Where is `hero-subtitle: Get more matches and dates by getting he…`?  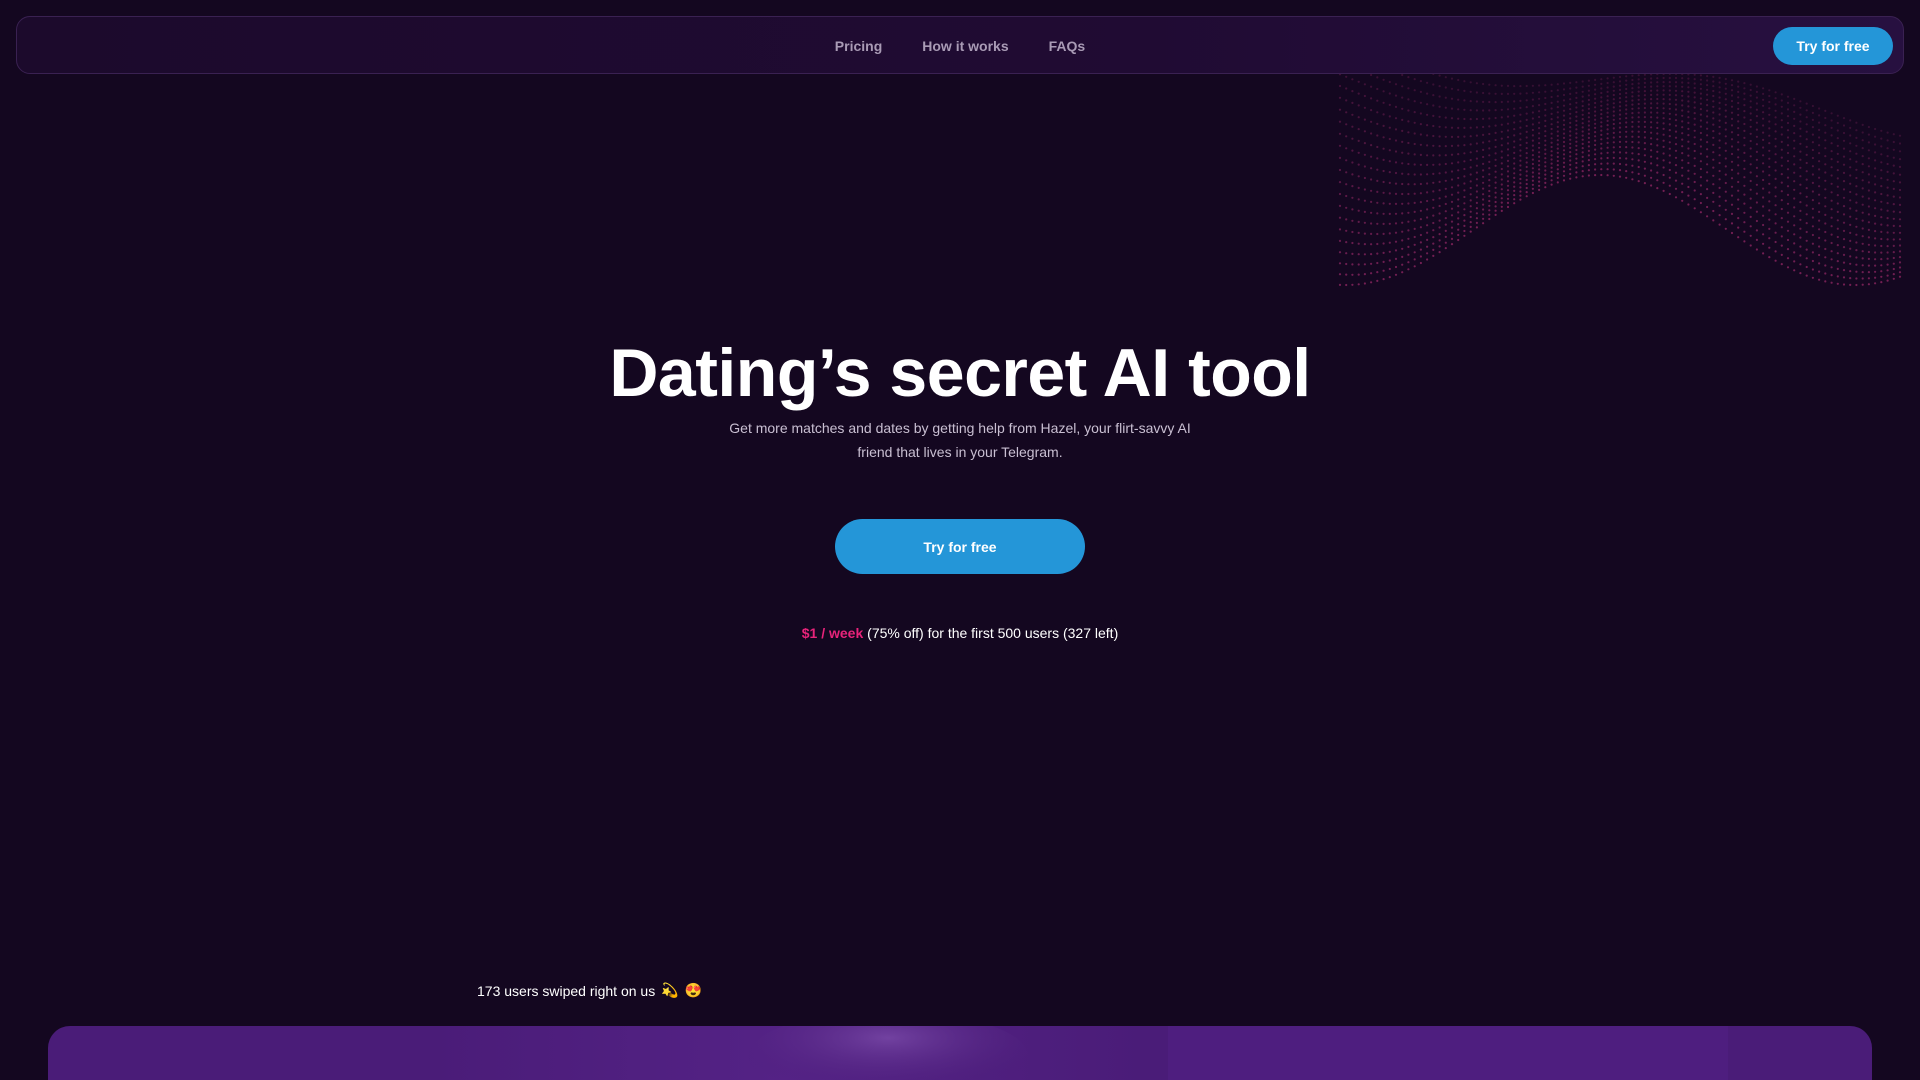 hero-subtitle: Get more matches and dates by getting he… is located at coordinates (960, 440).